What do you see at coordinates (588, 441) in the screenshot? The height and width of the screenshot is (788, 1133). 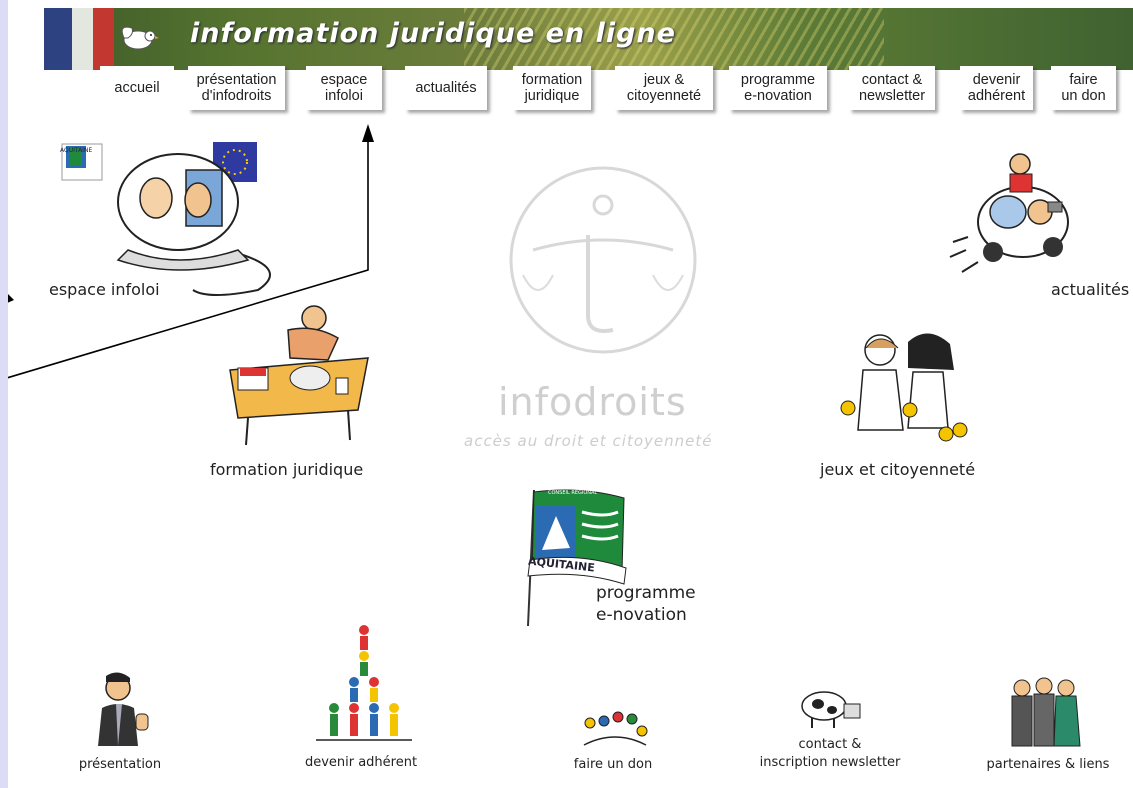 I see `logo-tagline: accès au droit et citoyenneté` at bounding box center [588, 441].